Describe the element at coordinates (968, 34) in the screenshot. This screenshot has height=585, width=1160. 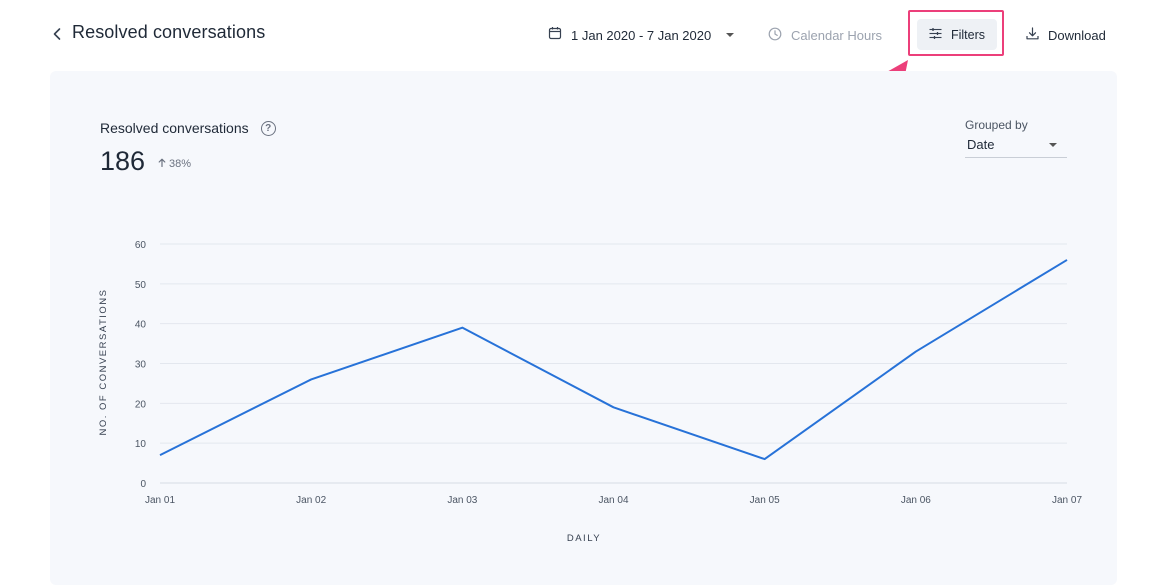
I see `filters-label: Filters` at that location.